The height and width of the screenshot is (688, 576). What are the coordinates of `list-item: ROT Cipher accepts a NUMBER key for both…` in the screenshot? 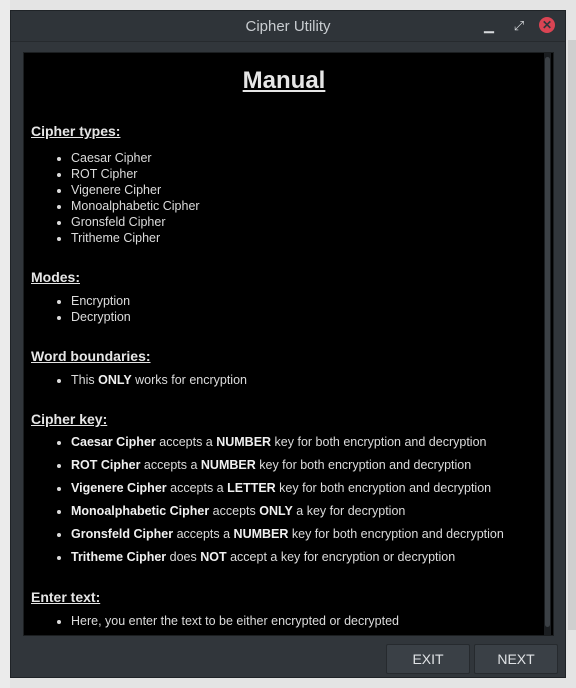 It's located at (287, 465).